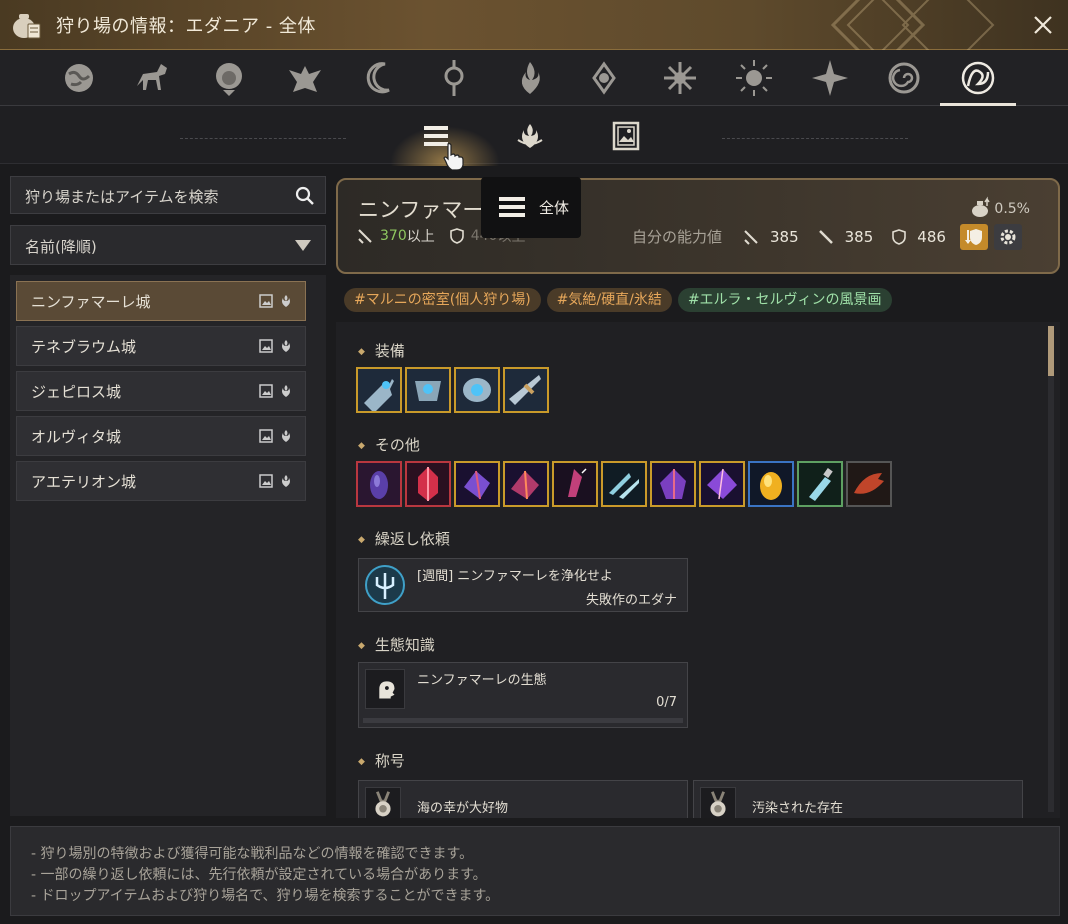  I want to click on ecology-progress-bar, so click(523, 720).